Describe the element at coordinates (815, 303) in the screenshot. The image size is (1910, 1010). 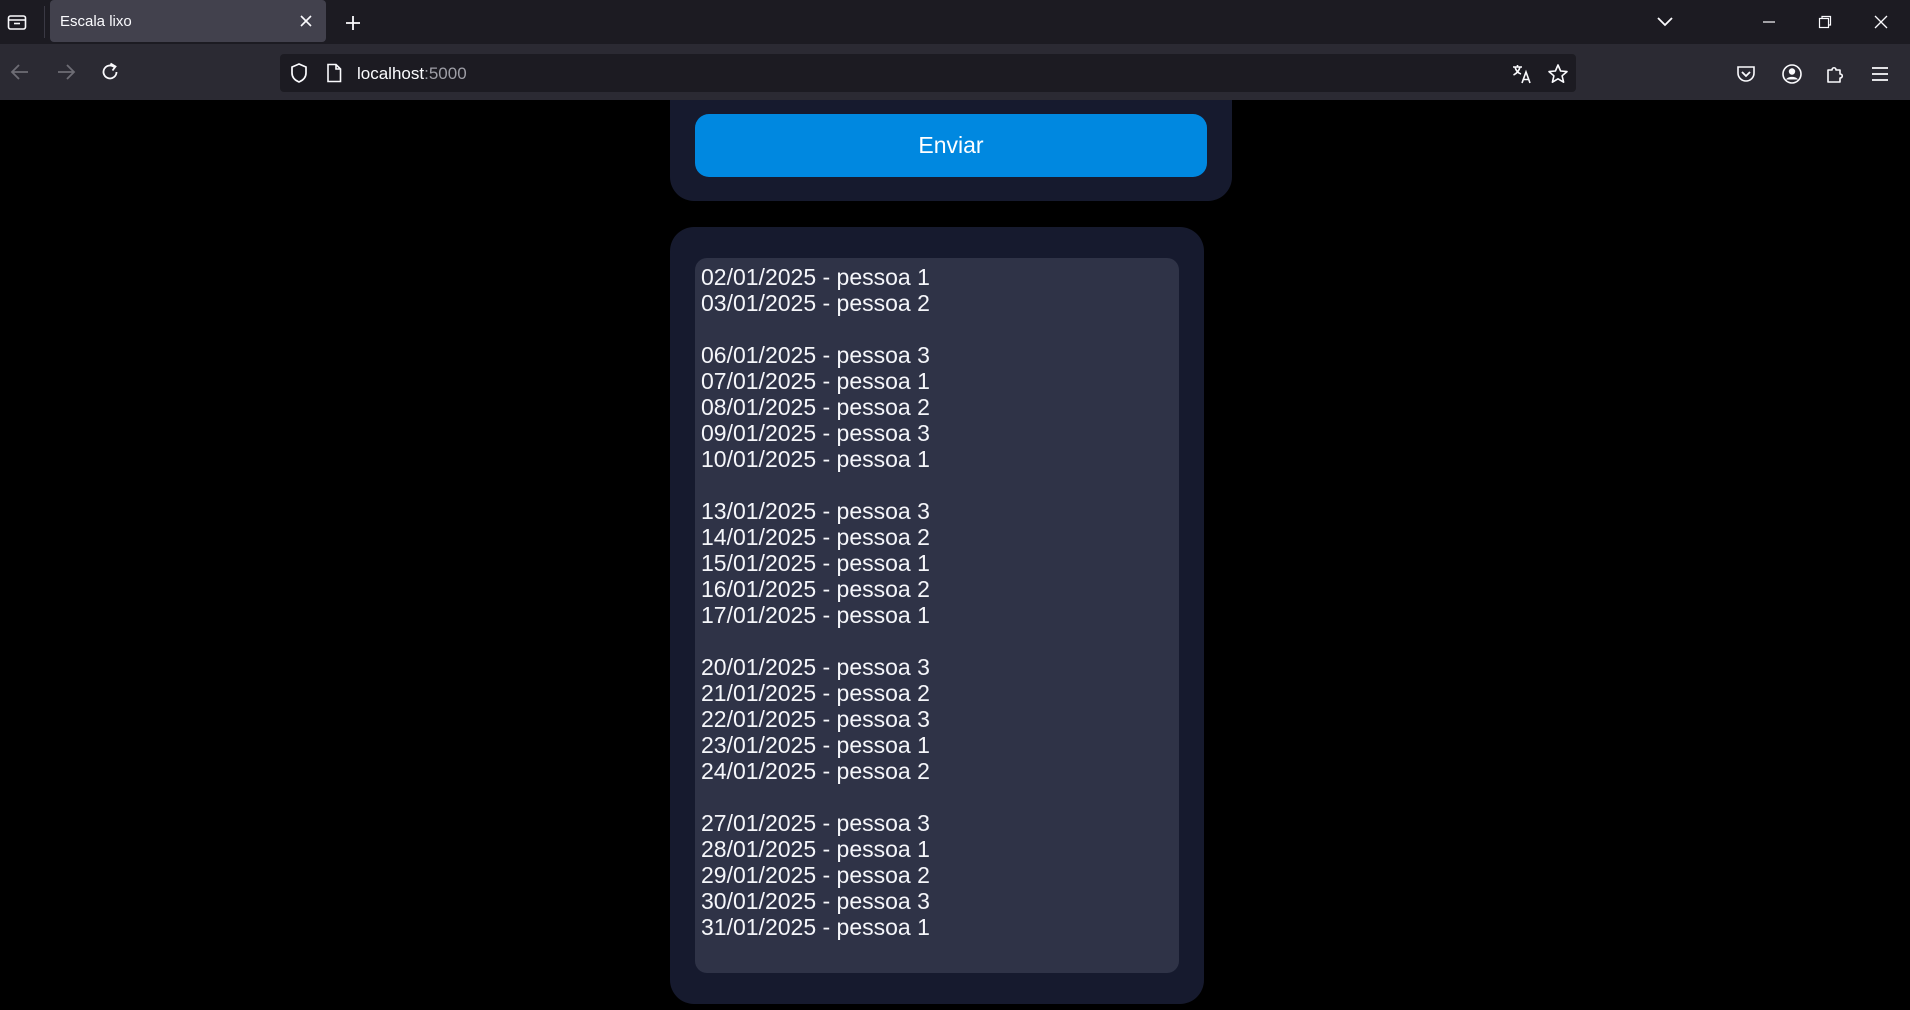
I see `schedule-entry: 03/01/2025 - pessoa 2` at that location.